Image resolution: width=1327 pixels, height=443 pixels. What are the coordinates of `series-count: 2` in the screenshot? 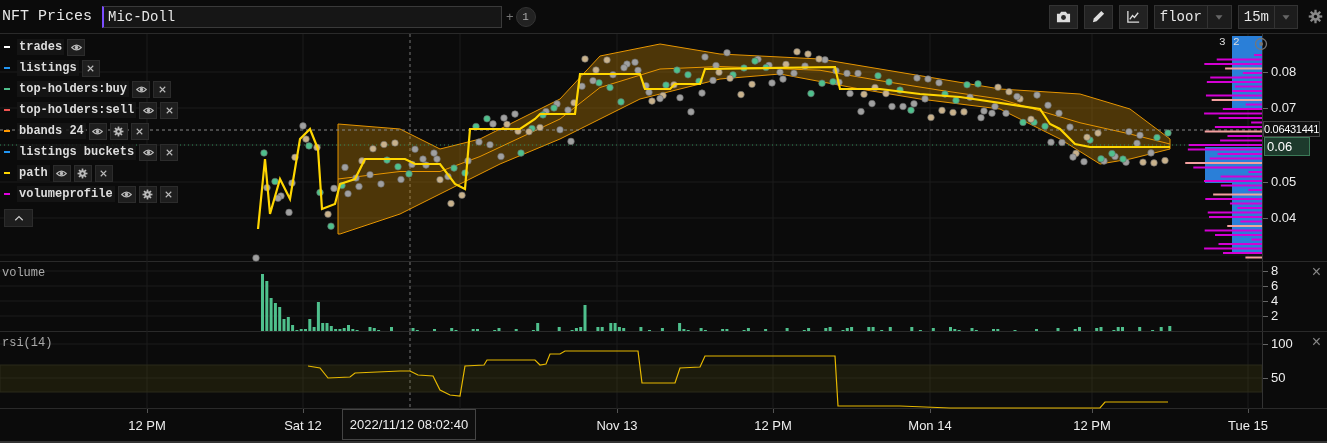 It's located at (1236, 42).